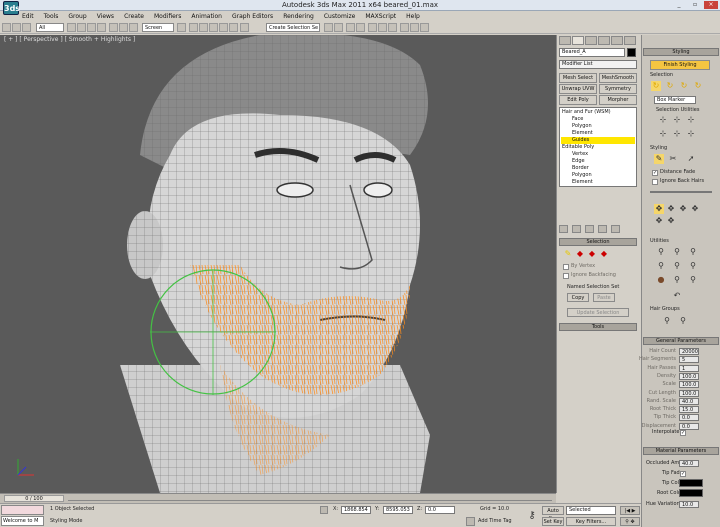 The width and height of the screenshot is (720, 527). Describe the element at coordinates (691, 493) in the screenshot. I see `root-color-swatch` at that location.